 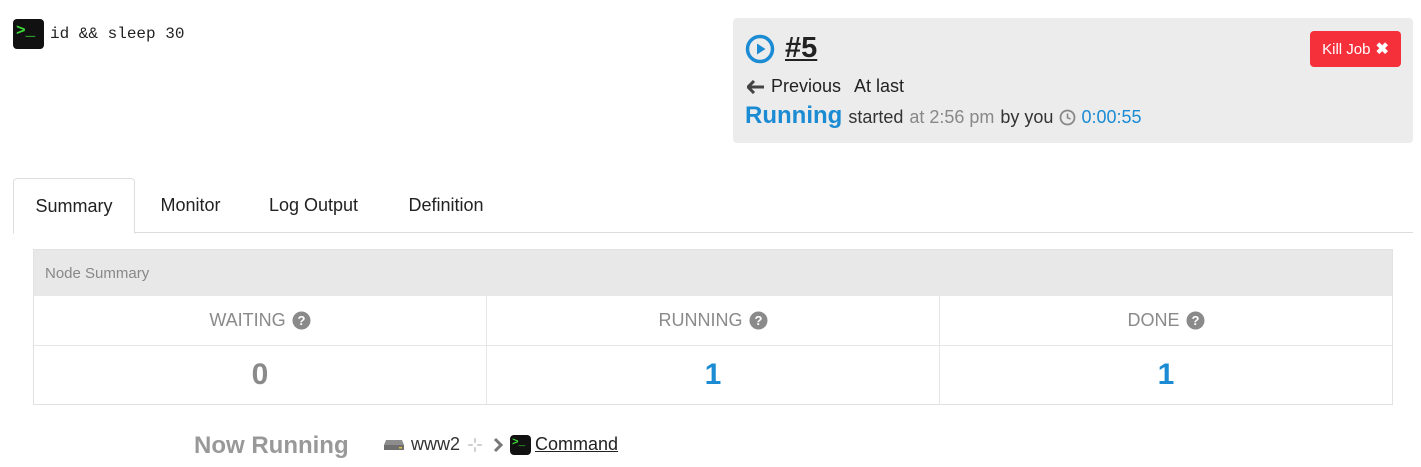 What do you see at coordinates (435, 444) in the screenshot?
I see `node-name: www2` at bounding box center [435, 444].